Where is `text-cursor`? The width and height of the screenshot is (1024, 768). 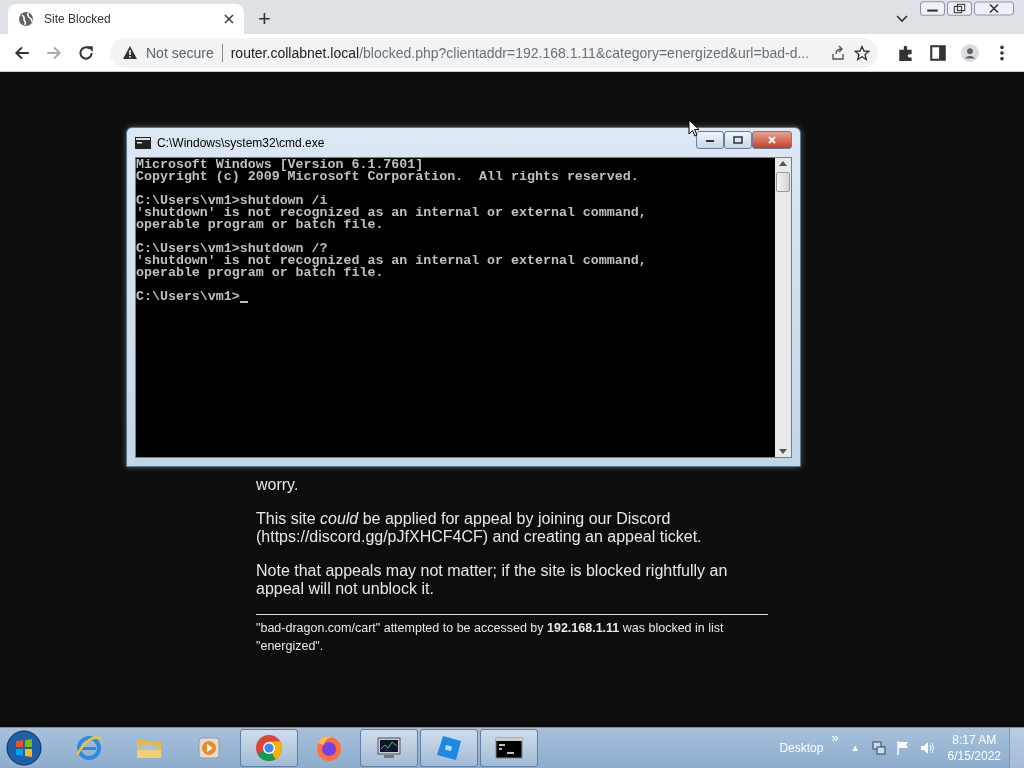 text-cursor is located at coordinates (243, 302).